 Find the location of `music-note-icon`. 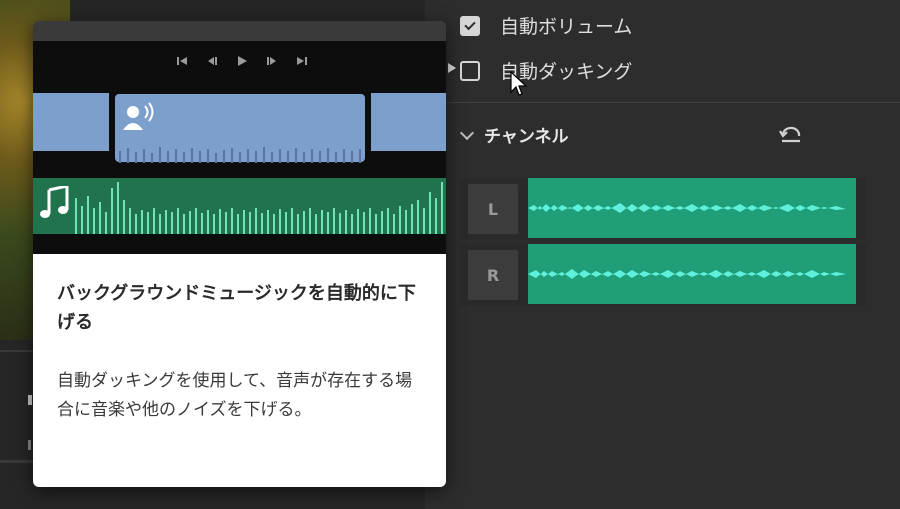

music-note-icon is located at coordinates (54, 202).